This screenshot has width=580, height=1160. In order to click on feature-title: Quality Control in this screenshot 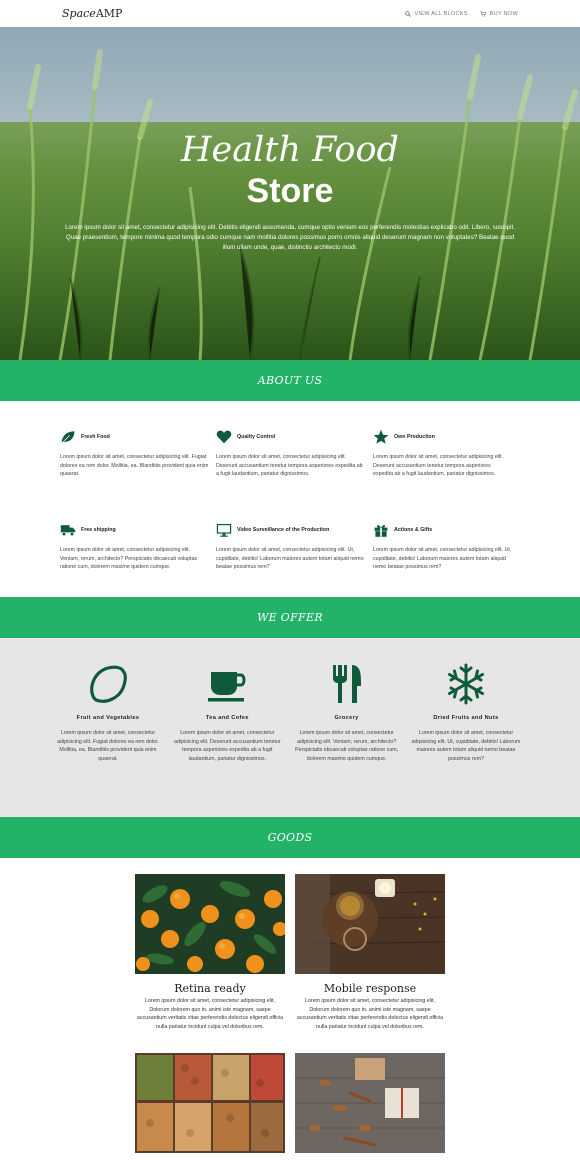, I will do `click(256, 437)`.